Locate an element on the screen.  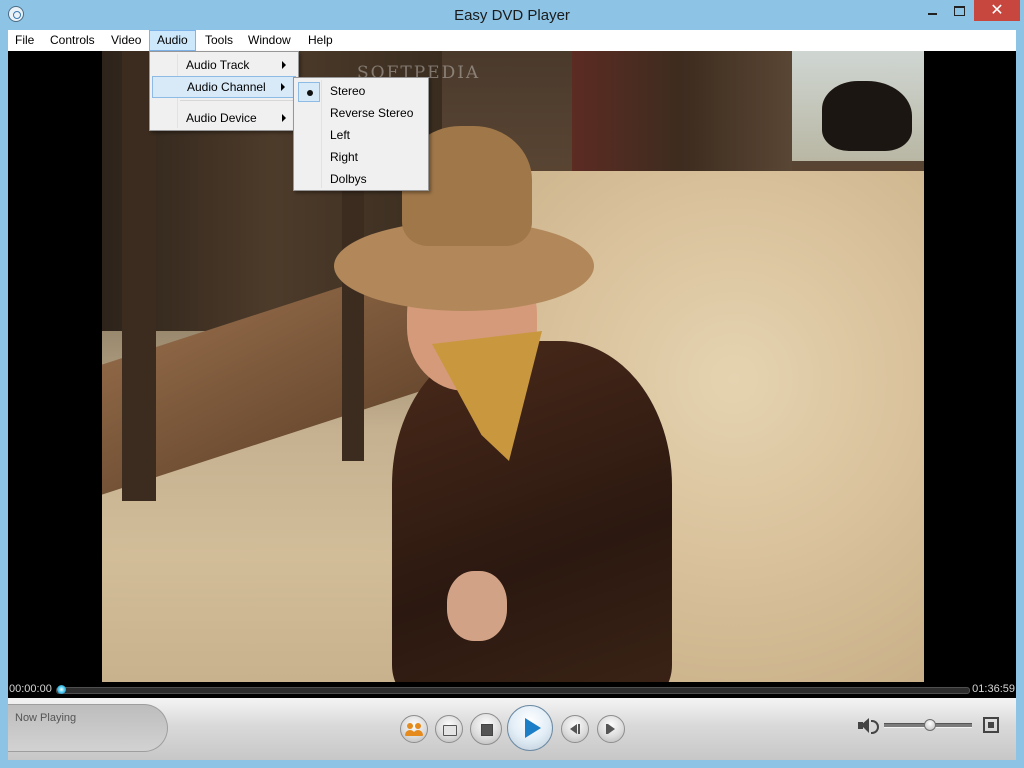
menu-item-left: Left is located at coordinates (361, 135).